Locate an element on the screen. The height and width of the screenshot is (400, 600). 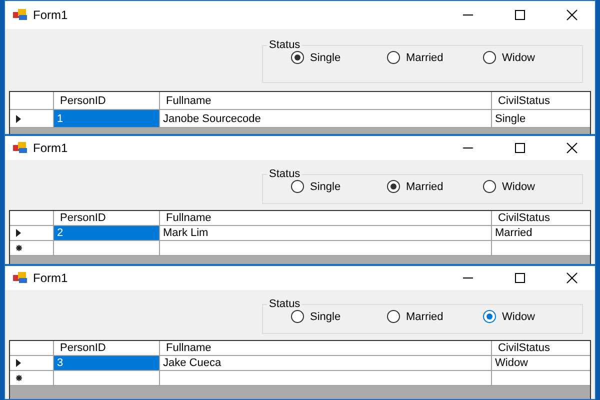
table-cell: Mark Lim is located at coordinates (326, 233).